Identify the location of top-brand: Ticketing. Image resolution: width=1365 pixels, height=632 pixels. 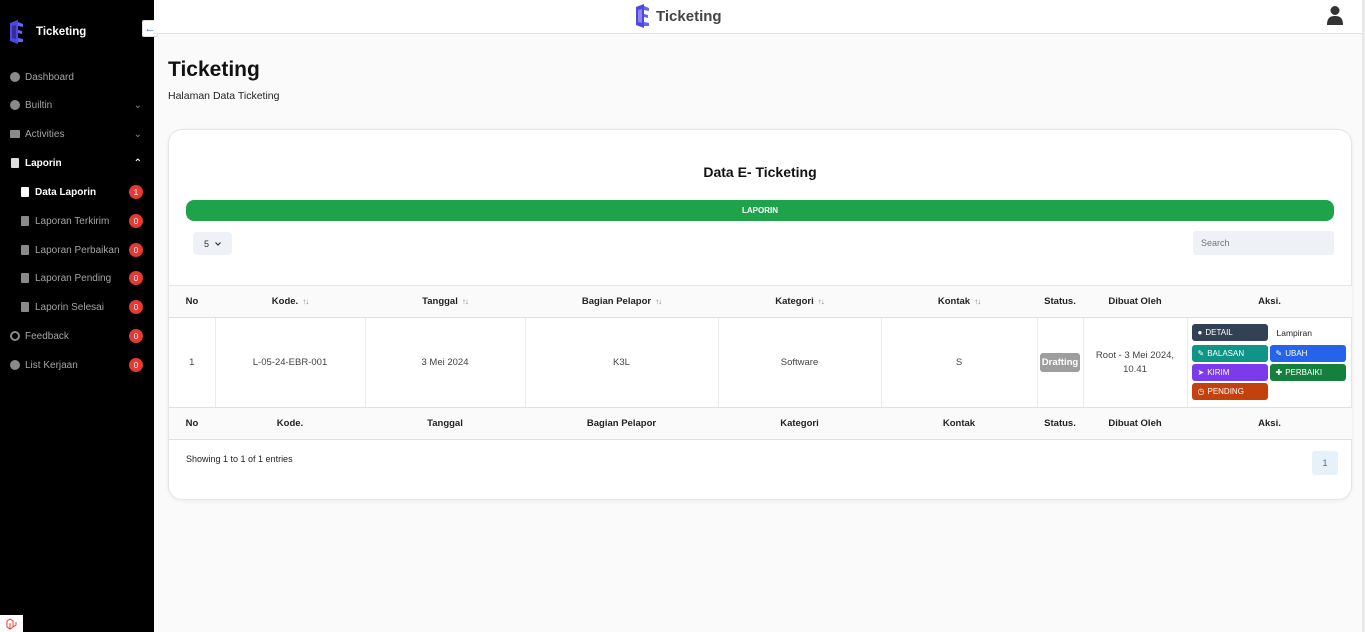
(678, 16).